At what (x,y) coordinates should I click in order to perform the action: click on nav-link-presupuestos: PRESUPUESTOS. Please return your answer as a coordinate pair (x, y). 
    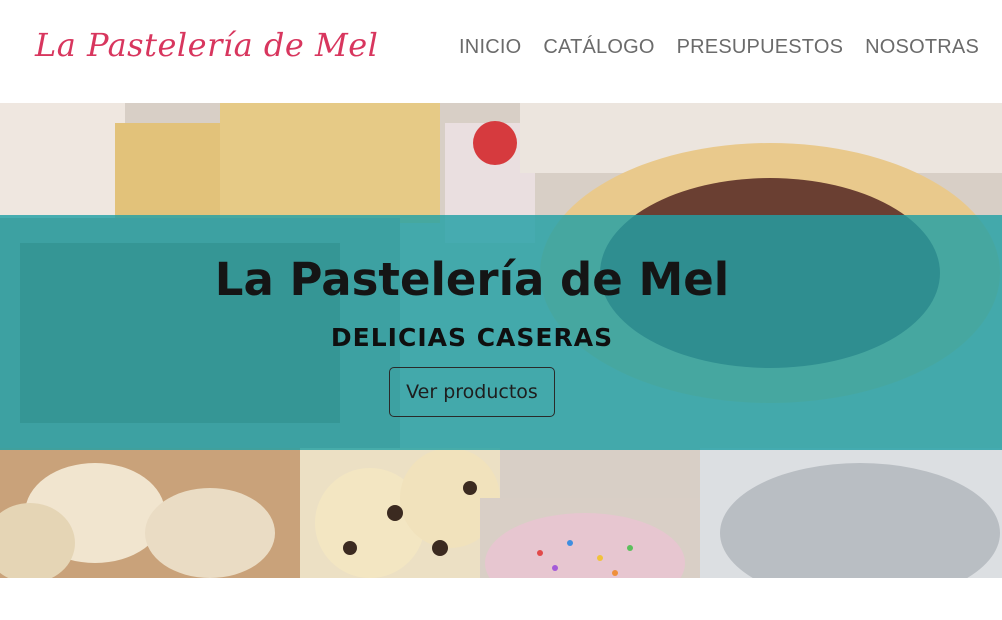
    Looking at the image, I should click on (760, 47).